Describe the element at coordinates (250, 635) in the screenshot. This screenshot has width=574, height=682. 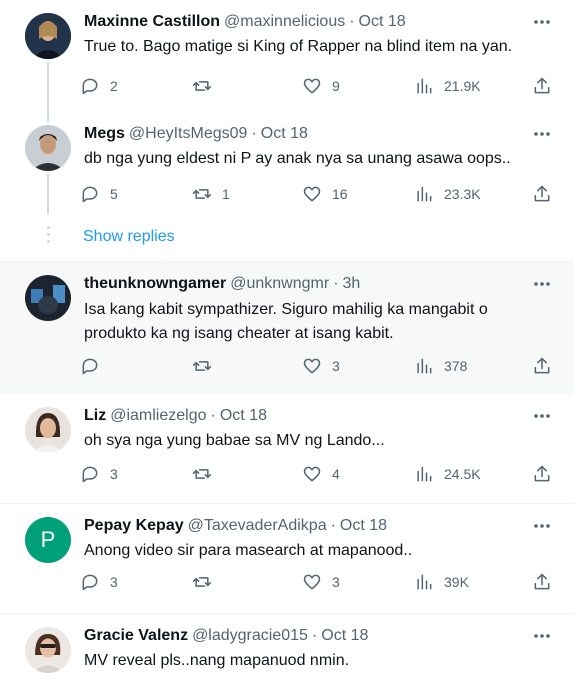
I see `author-handle: @ladygracie015` at that location.